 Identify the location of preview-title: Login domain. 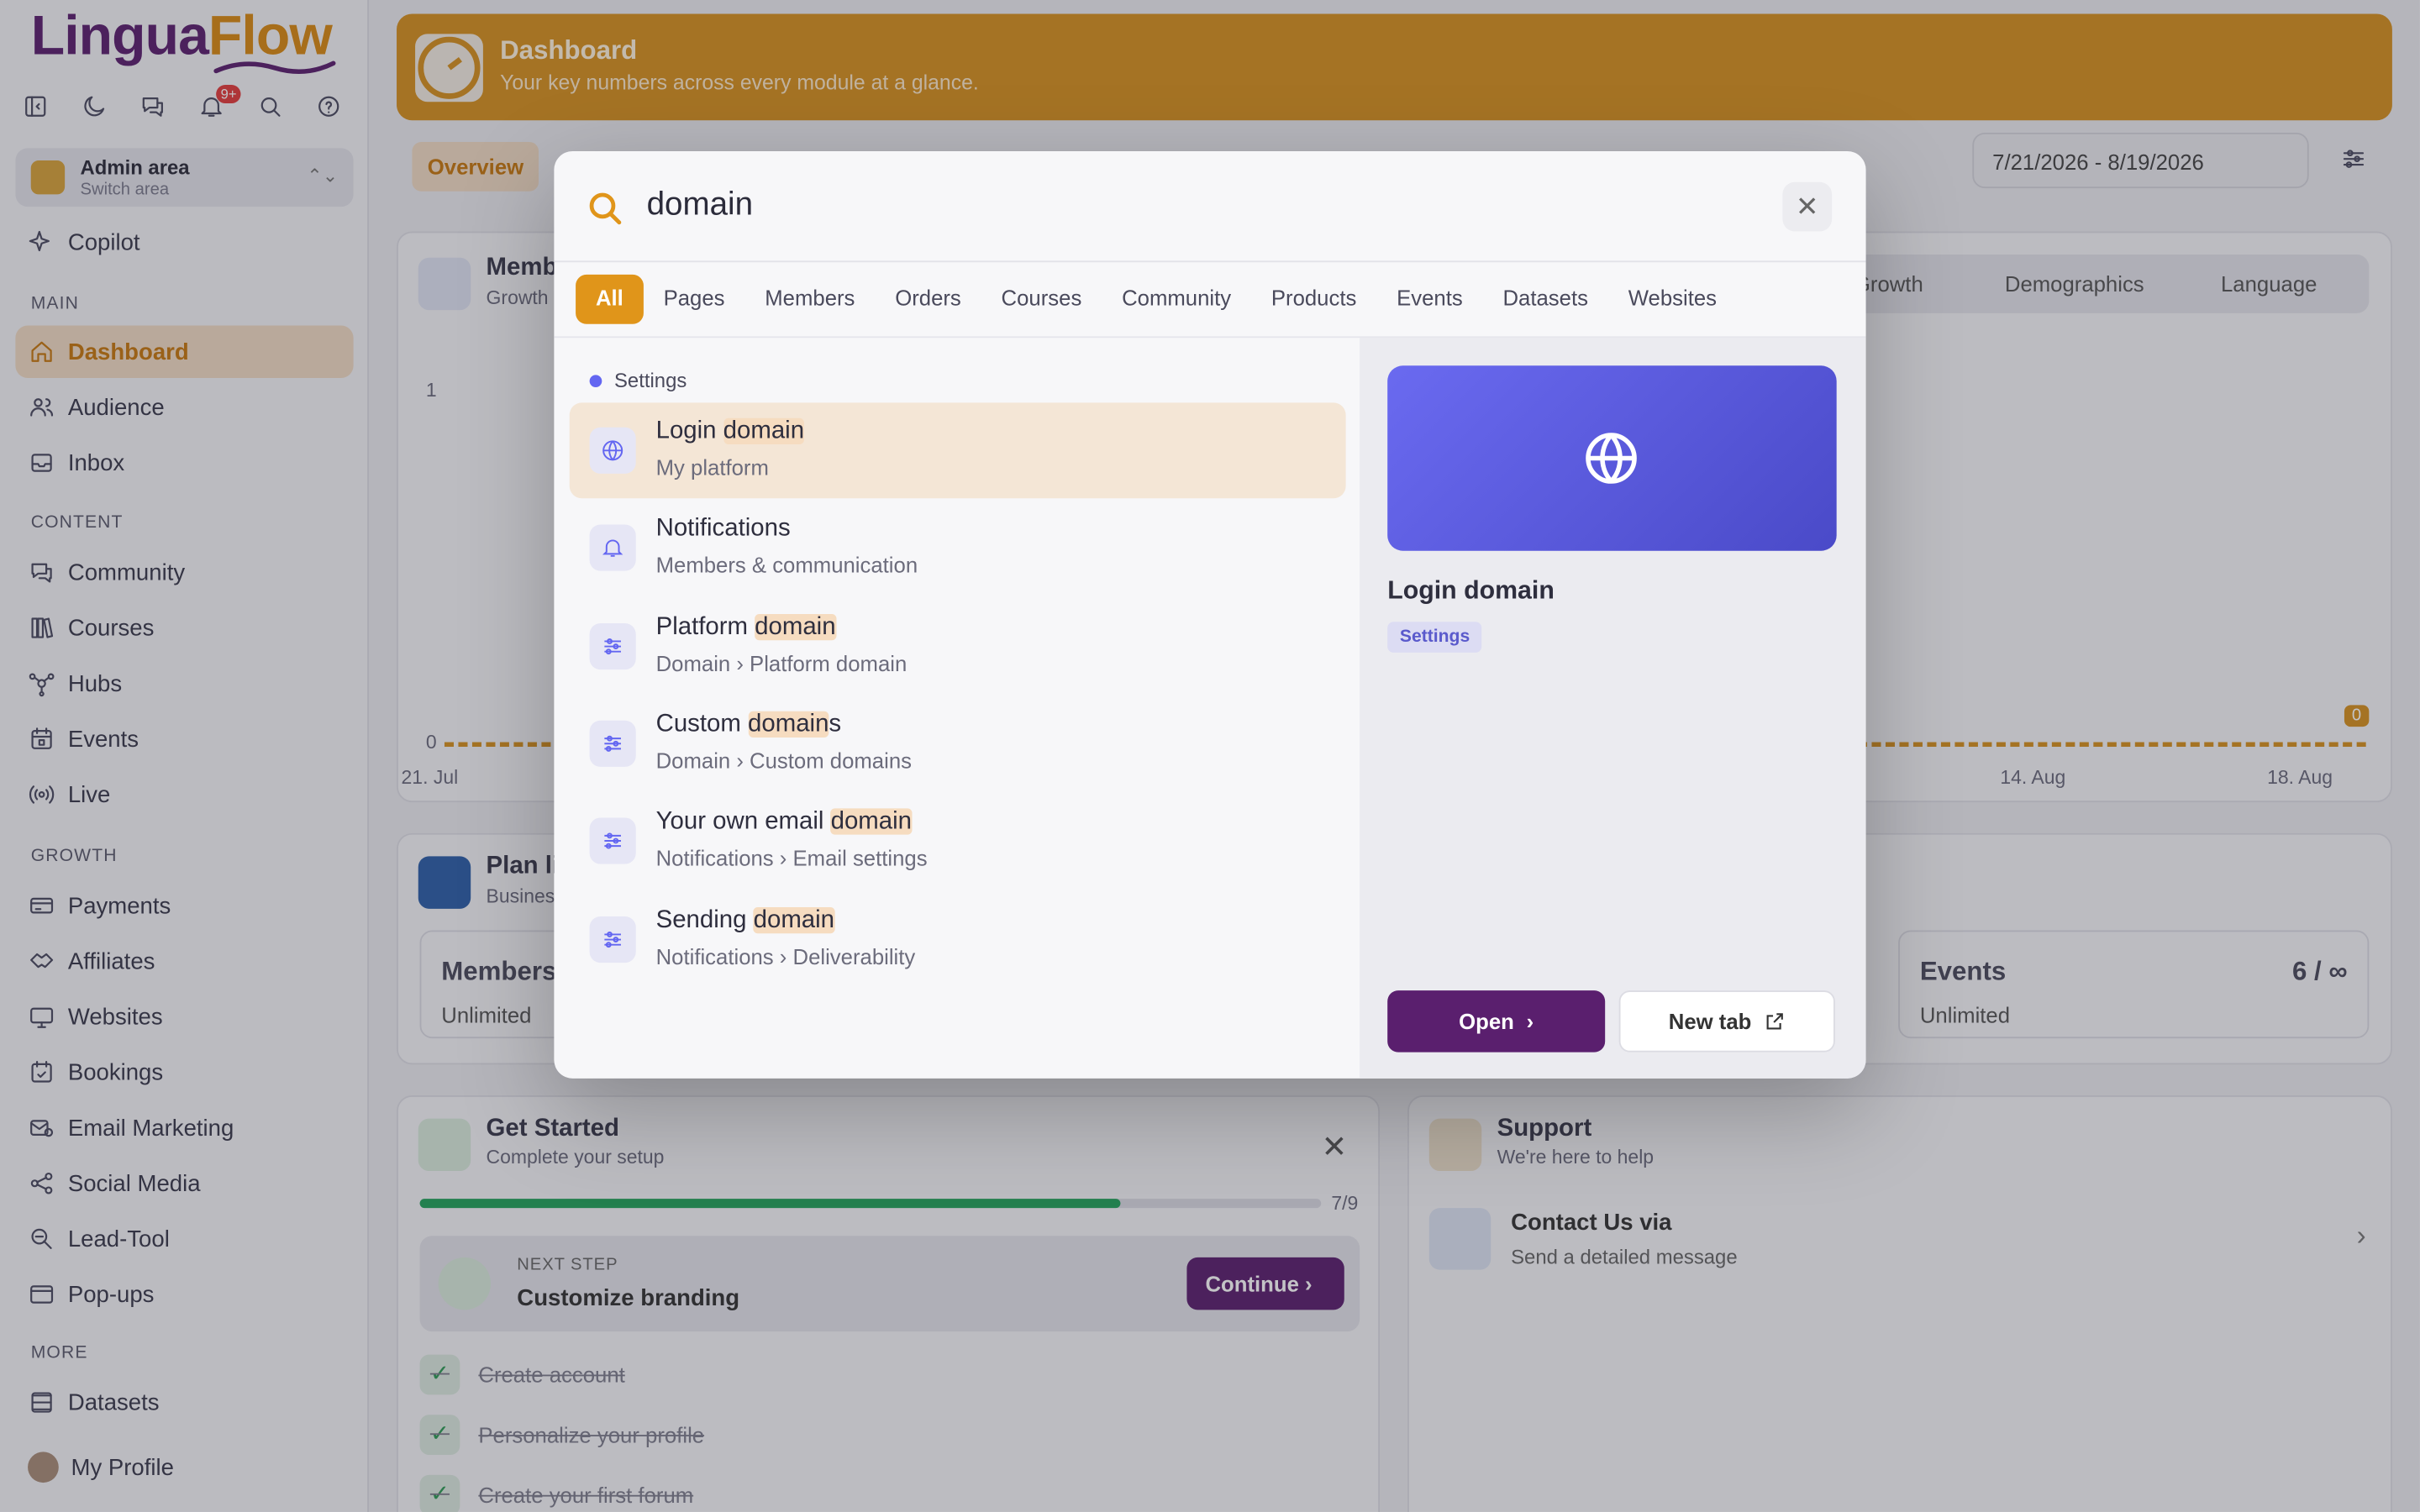
(1471, 590).